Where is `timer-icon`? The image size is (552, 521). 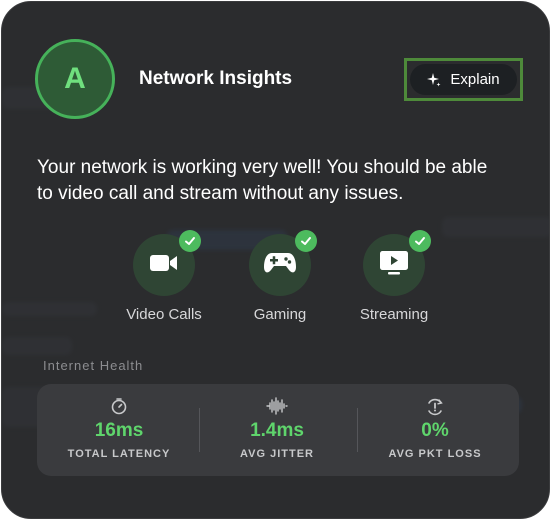 timer-icon is located at coordinates (119, 407).